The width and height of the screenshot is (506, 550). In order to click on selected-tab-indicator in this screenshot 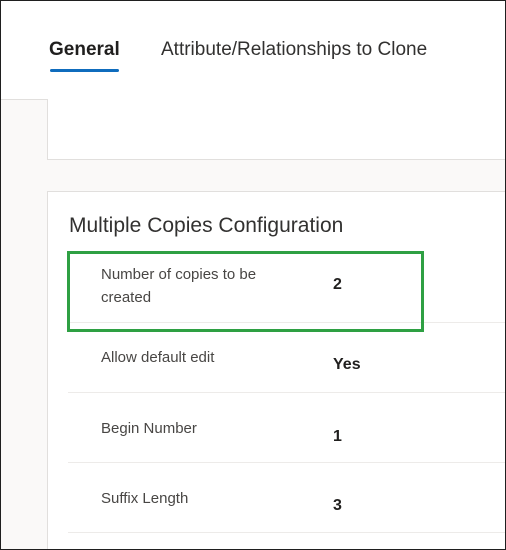, I will do `click(84, 70)`.